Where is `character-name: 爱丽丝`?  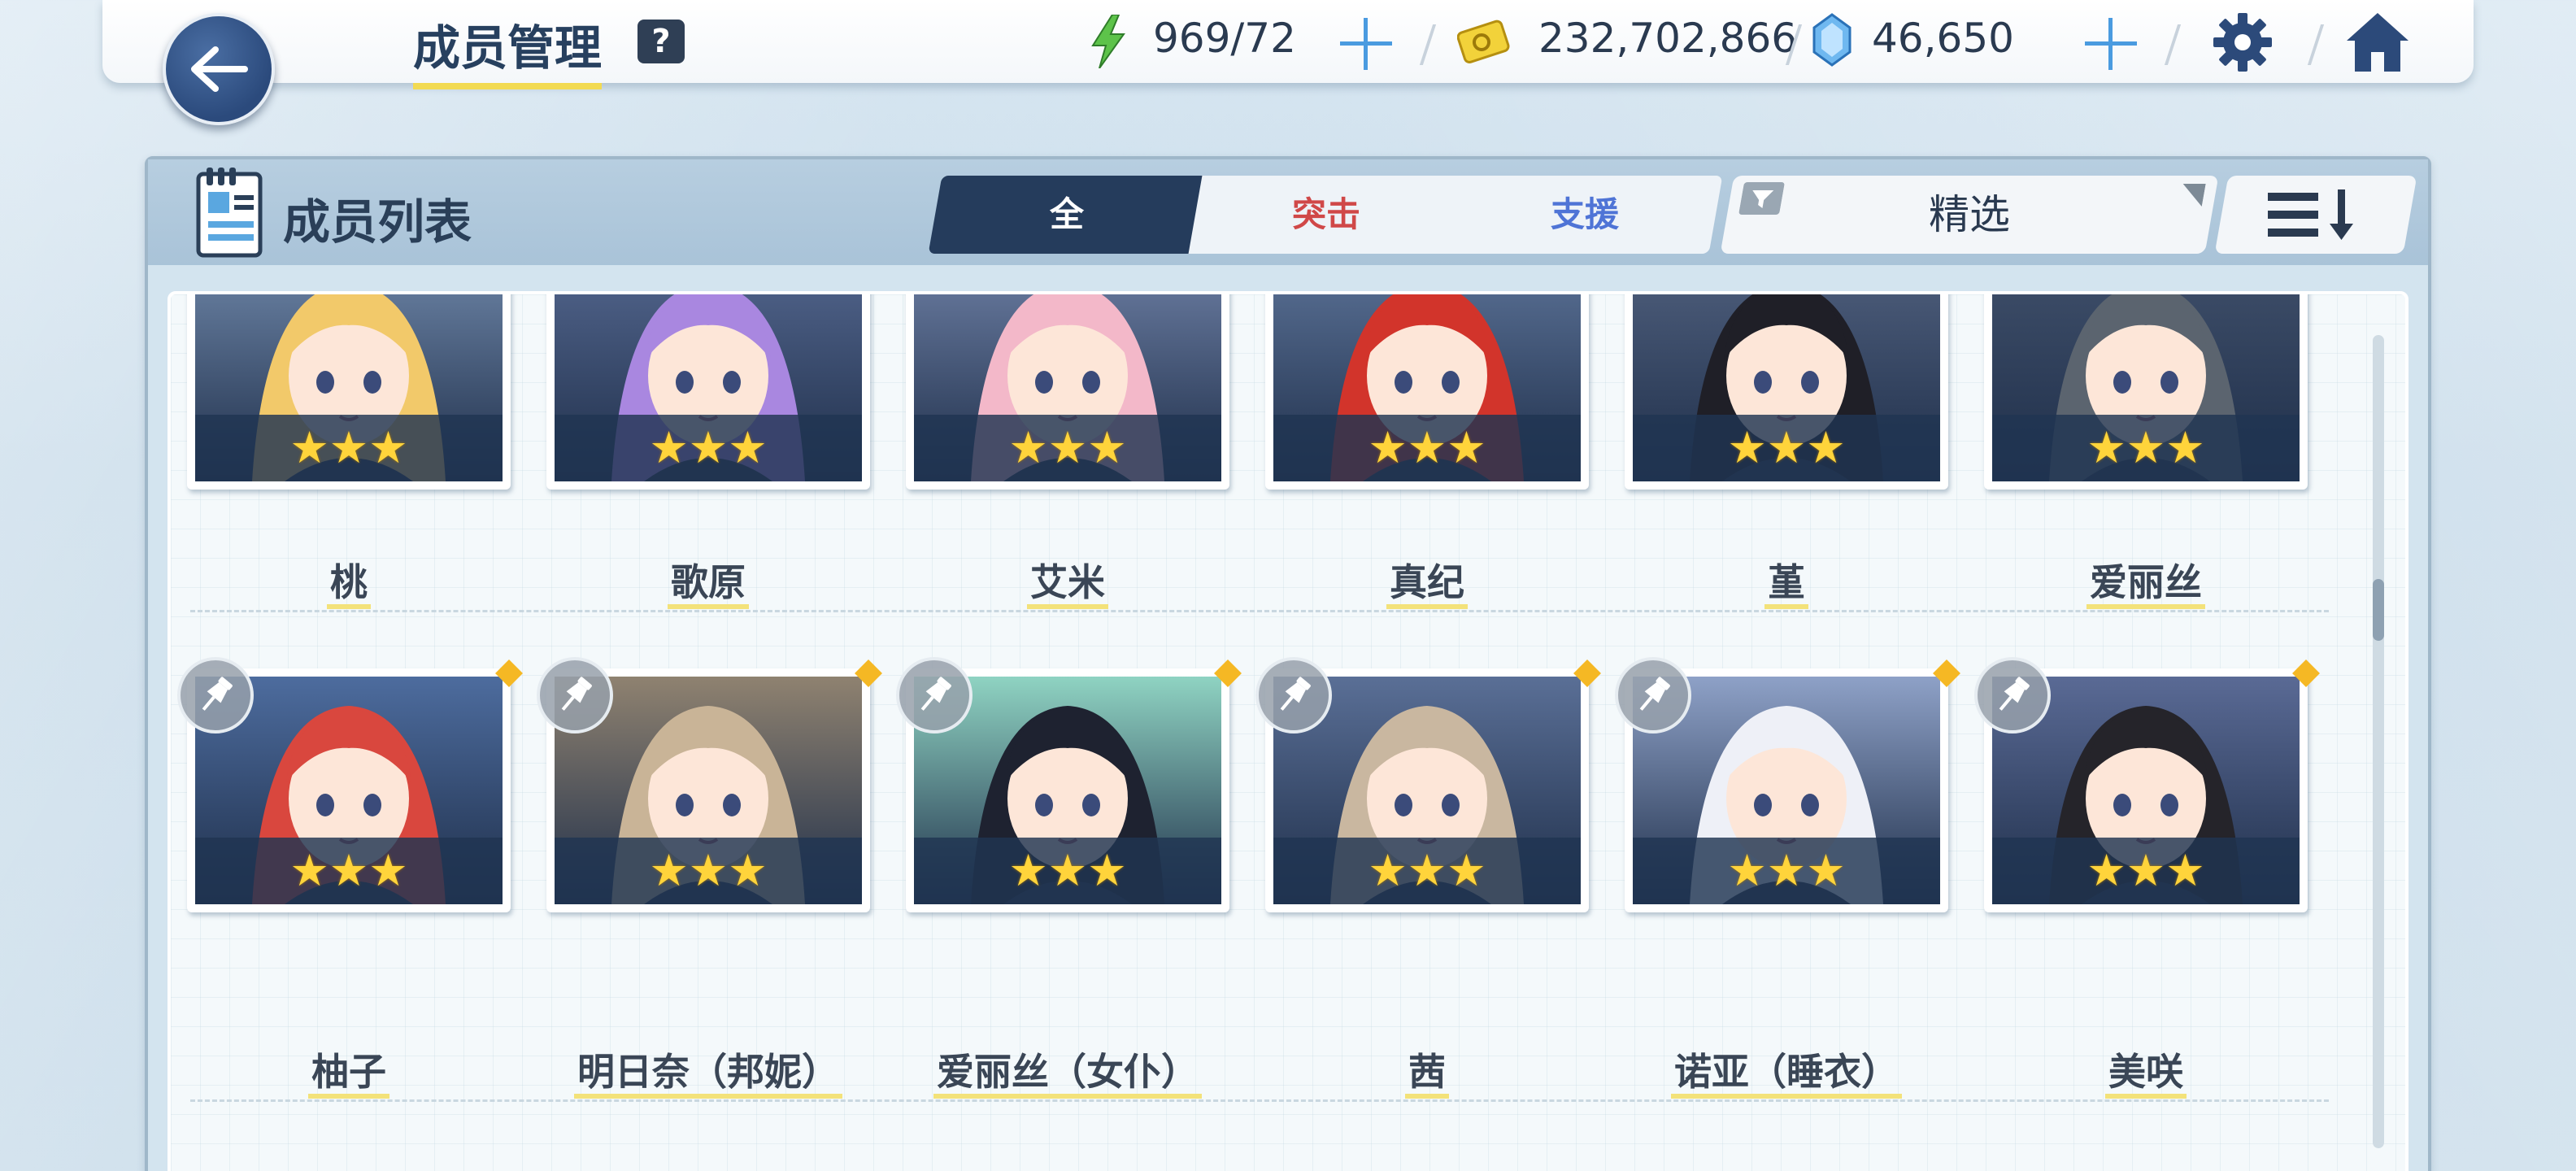 character-name: 爱丽丝 is located at coordinates (2146, 581).